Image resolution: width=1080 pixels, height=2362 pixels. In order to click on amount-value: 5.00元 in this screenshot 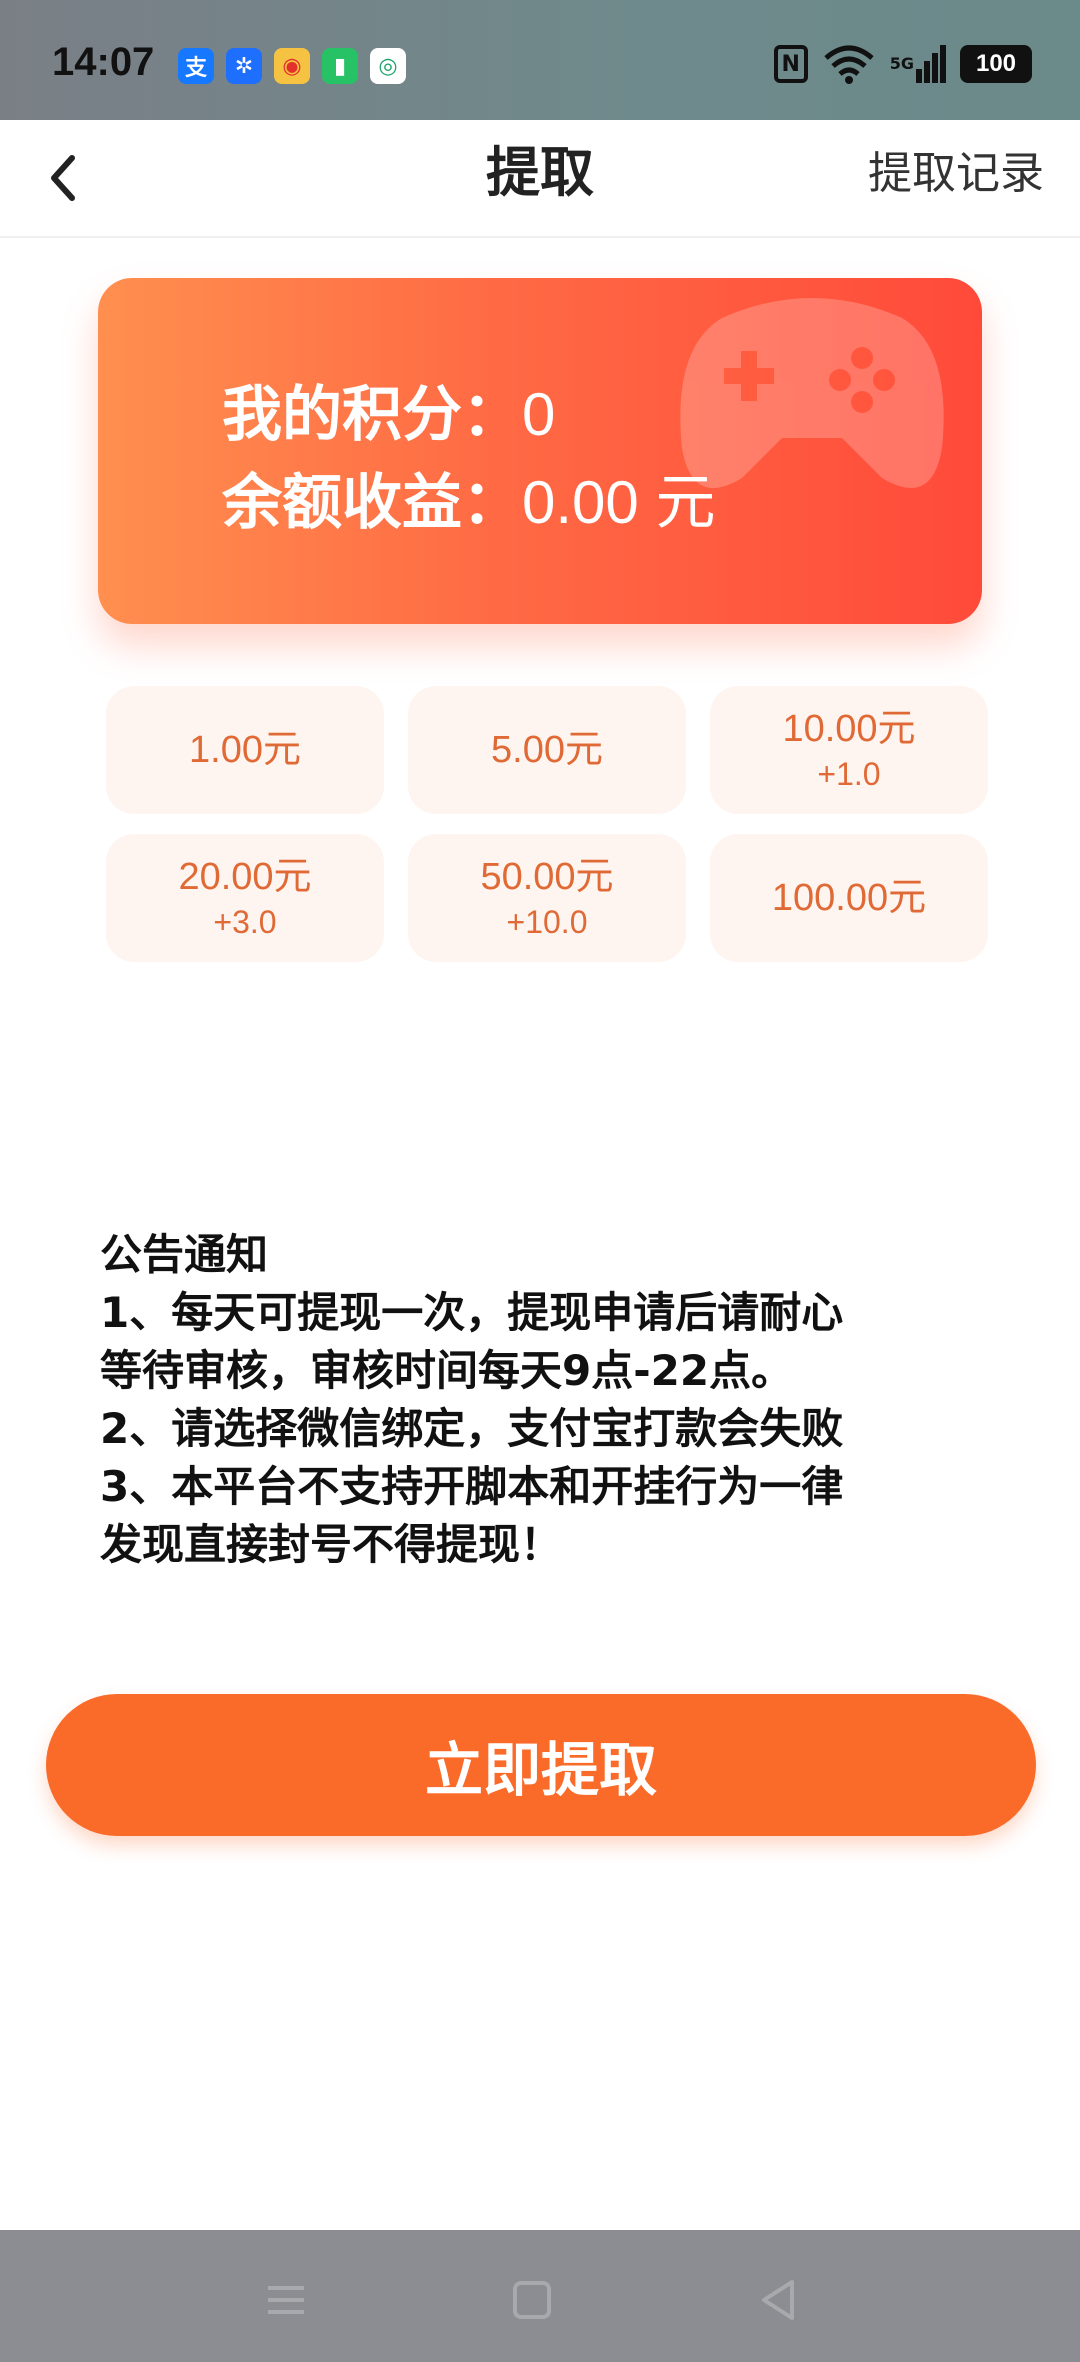, I will do `click(547, 750)`.